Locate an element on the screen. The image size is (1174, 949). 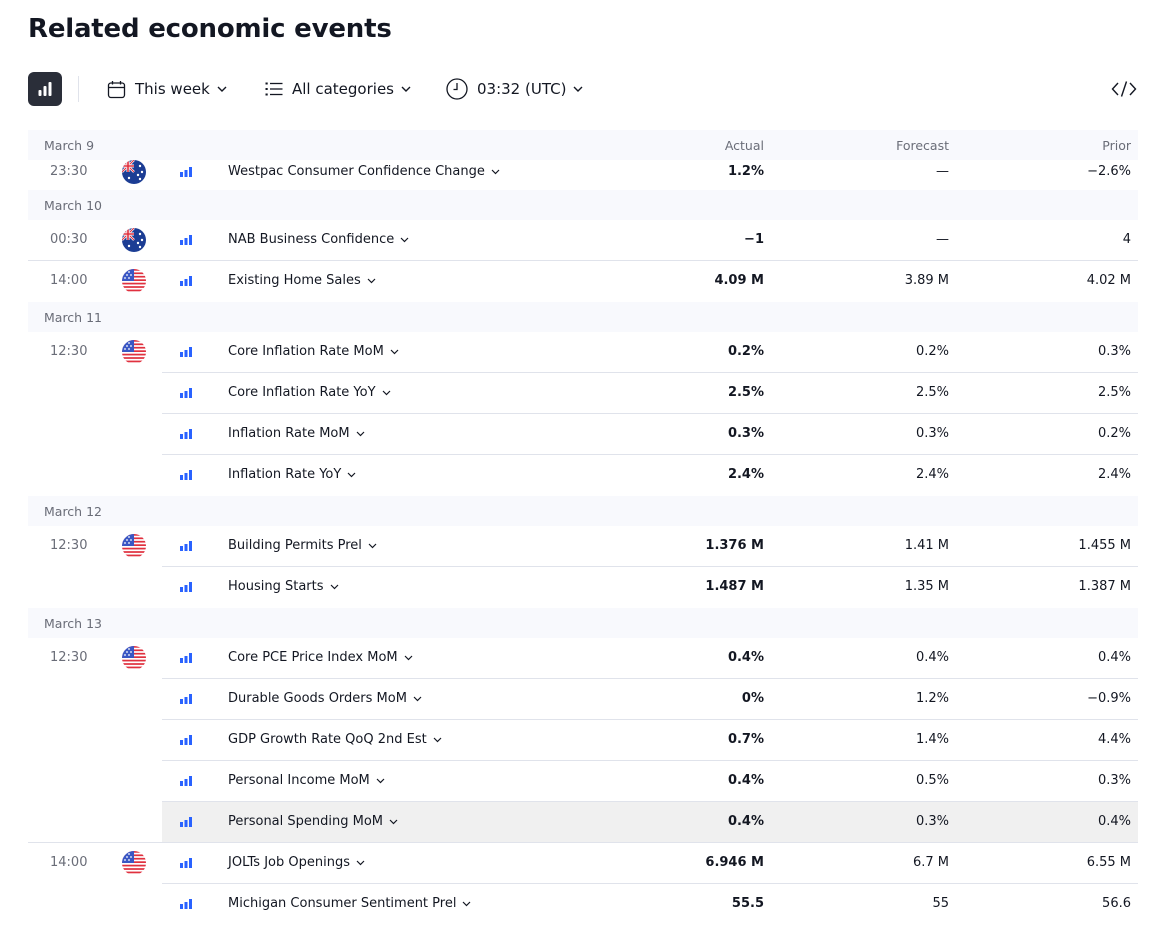
prior-value: −0.9% is located at coordinates (1109, 698).